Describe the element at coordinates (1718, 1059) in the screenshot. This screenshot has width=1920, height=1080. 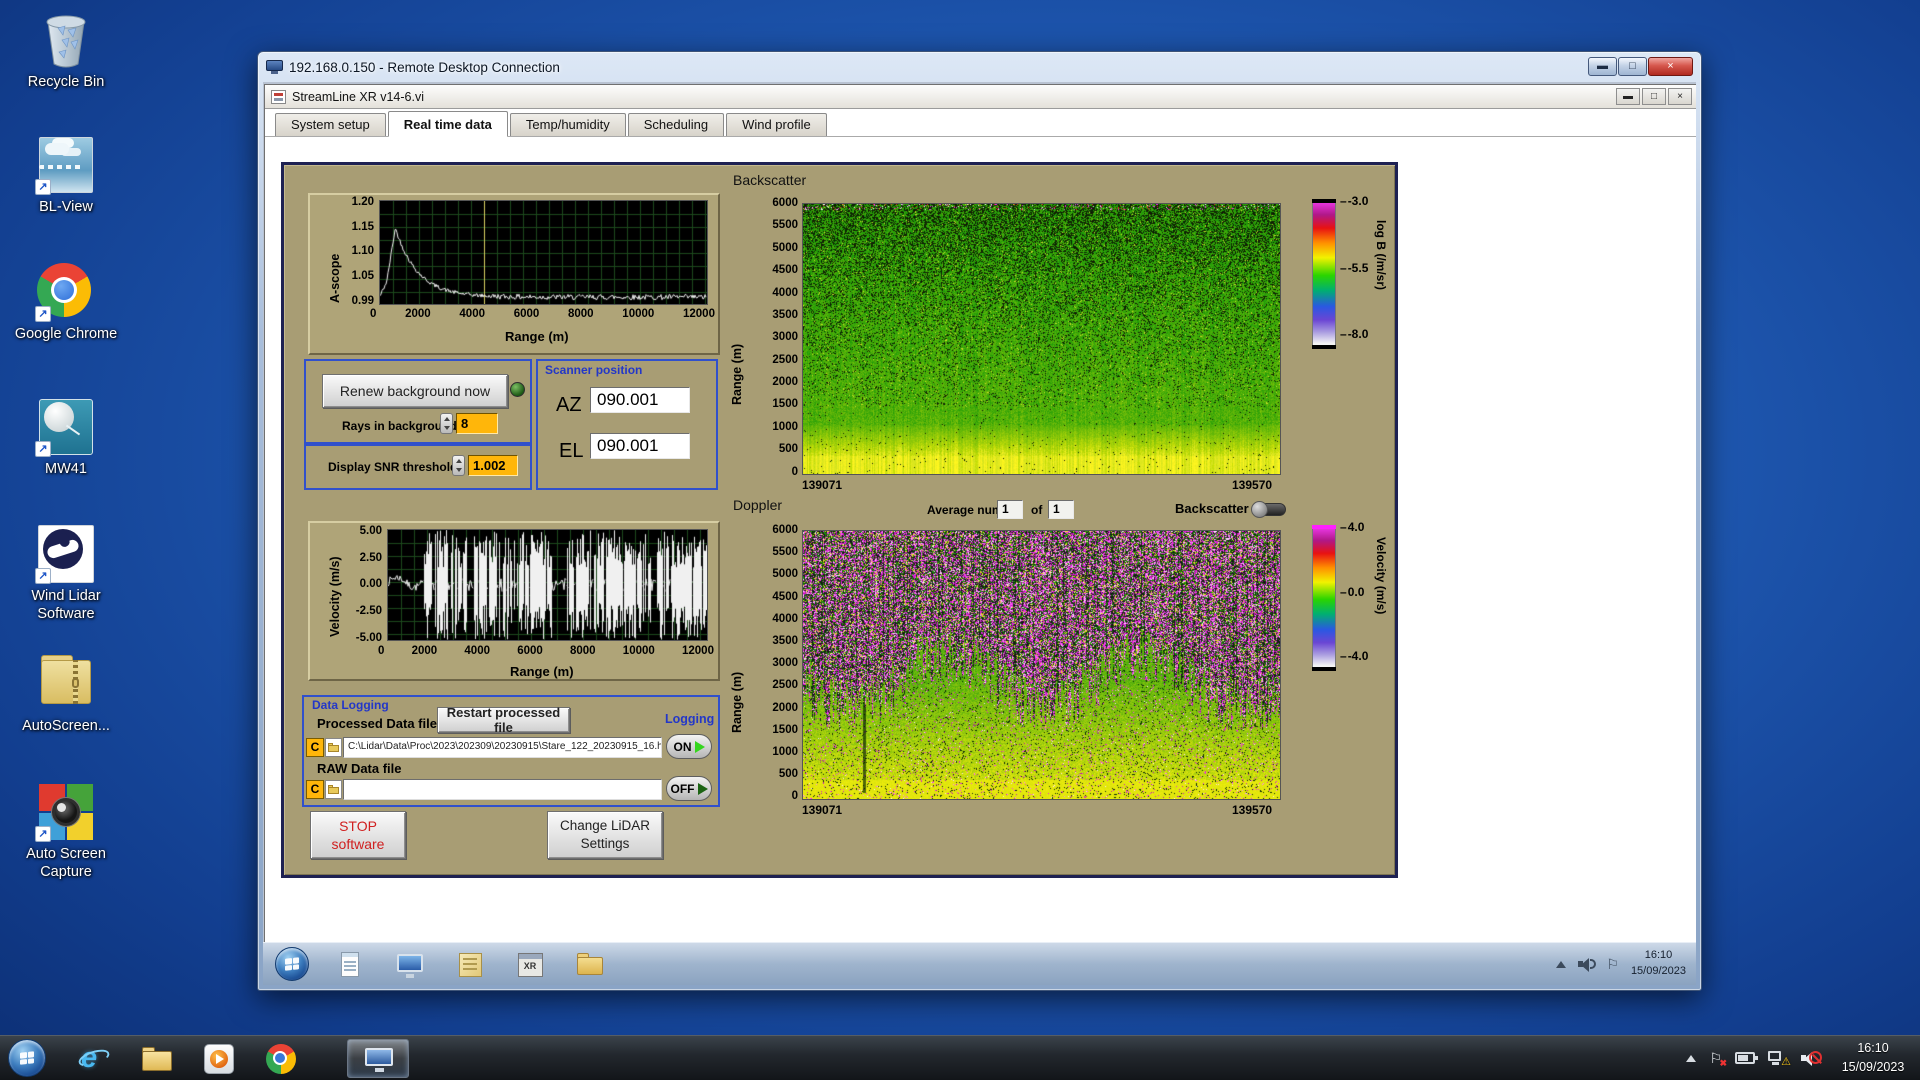
I see `action-center-alert-icon: ⚐ ✖` at that location.